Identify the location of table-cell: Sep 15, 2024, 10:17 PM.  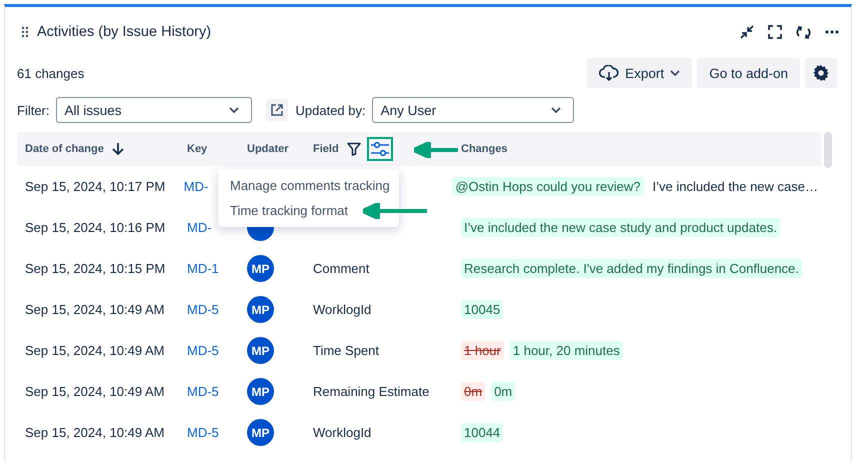
(95, 186).